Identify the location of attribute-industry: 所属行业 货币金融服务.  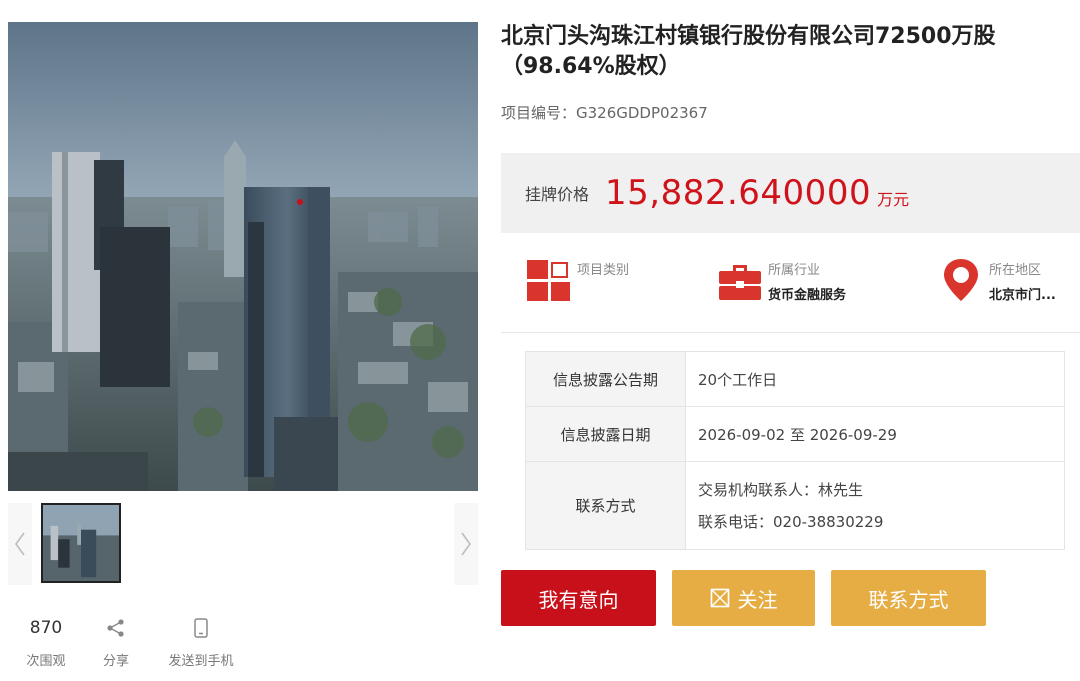
(781, 279).